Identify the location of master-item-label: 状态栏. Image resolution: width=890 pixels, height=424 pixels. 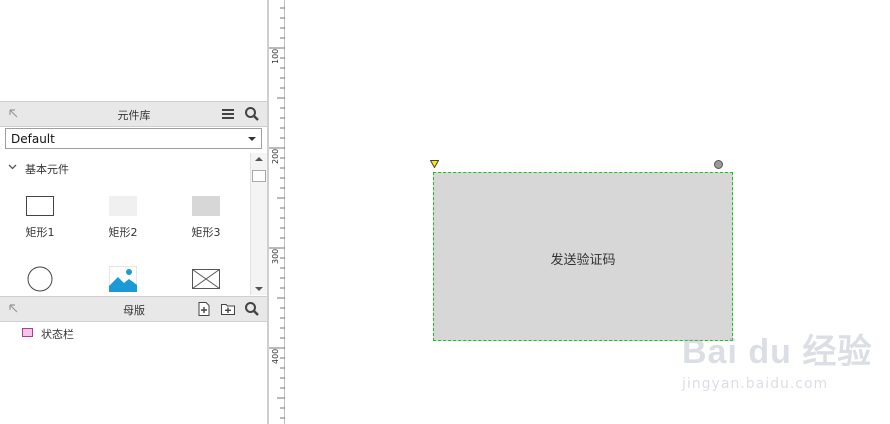
(57, 334).